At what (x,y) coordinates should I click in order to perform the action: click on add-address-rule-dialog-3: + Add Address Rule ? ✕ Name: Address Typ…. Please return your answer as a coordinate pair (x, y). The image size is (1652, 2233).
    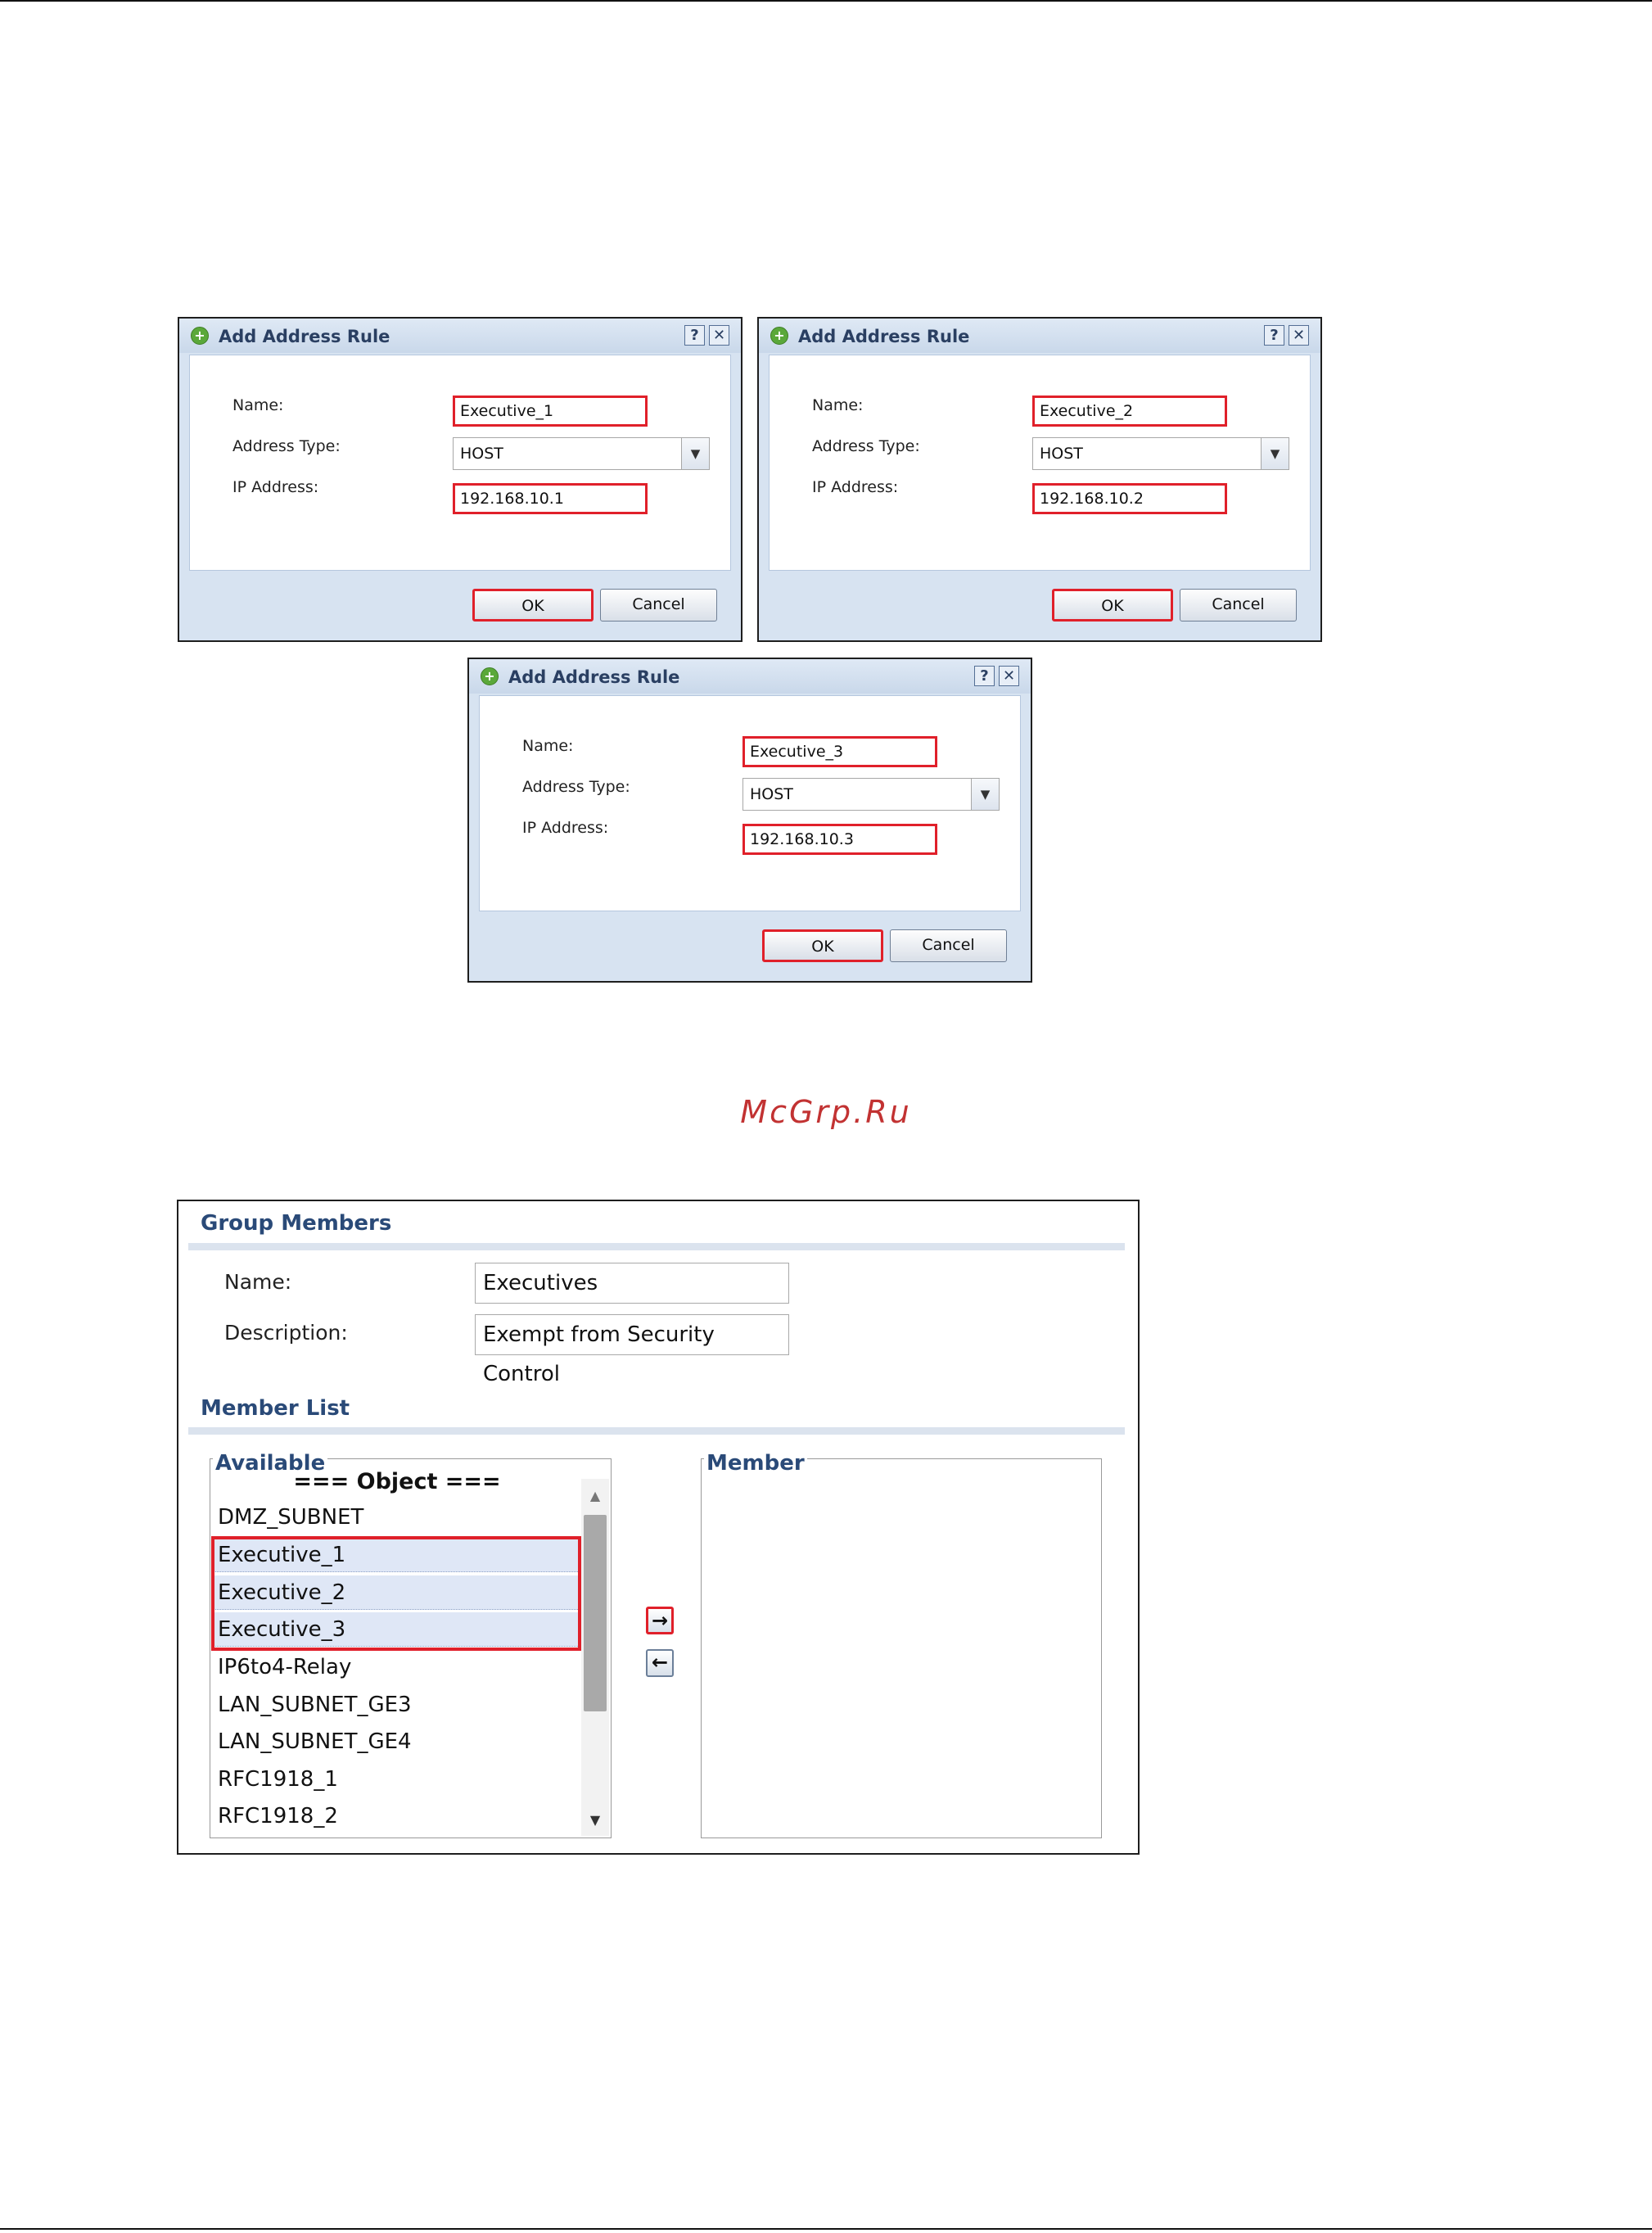
    Looking at the image, I should click on (749, 821).